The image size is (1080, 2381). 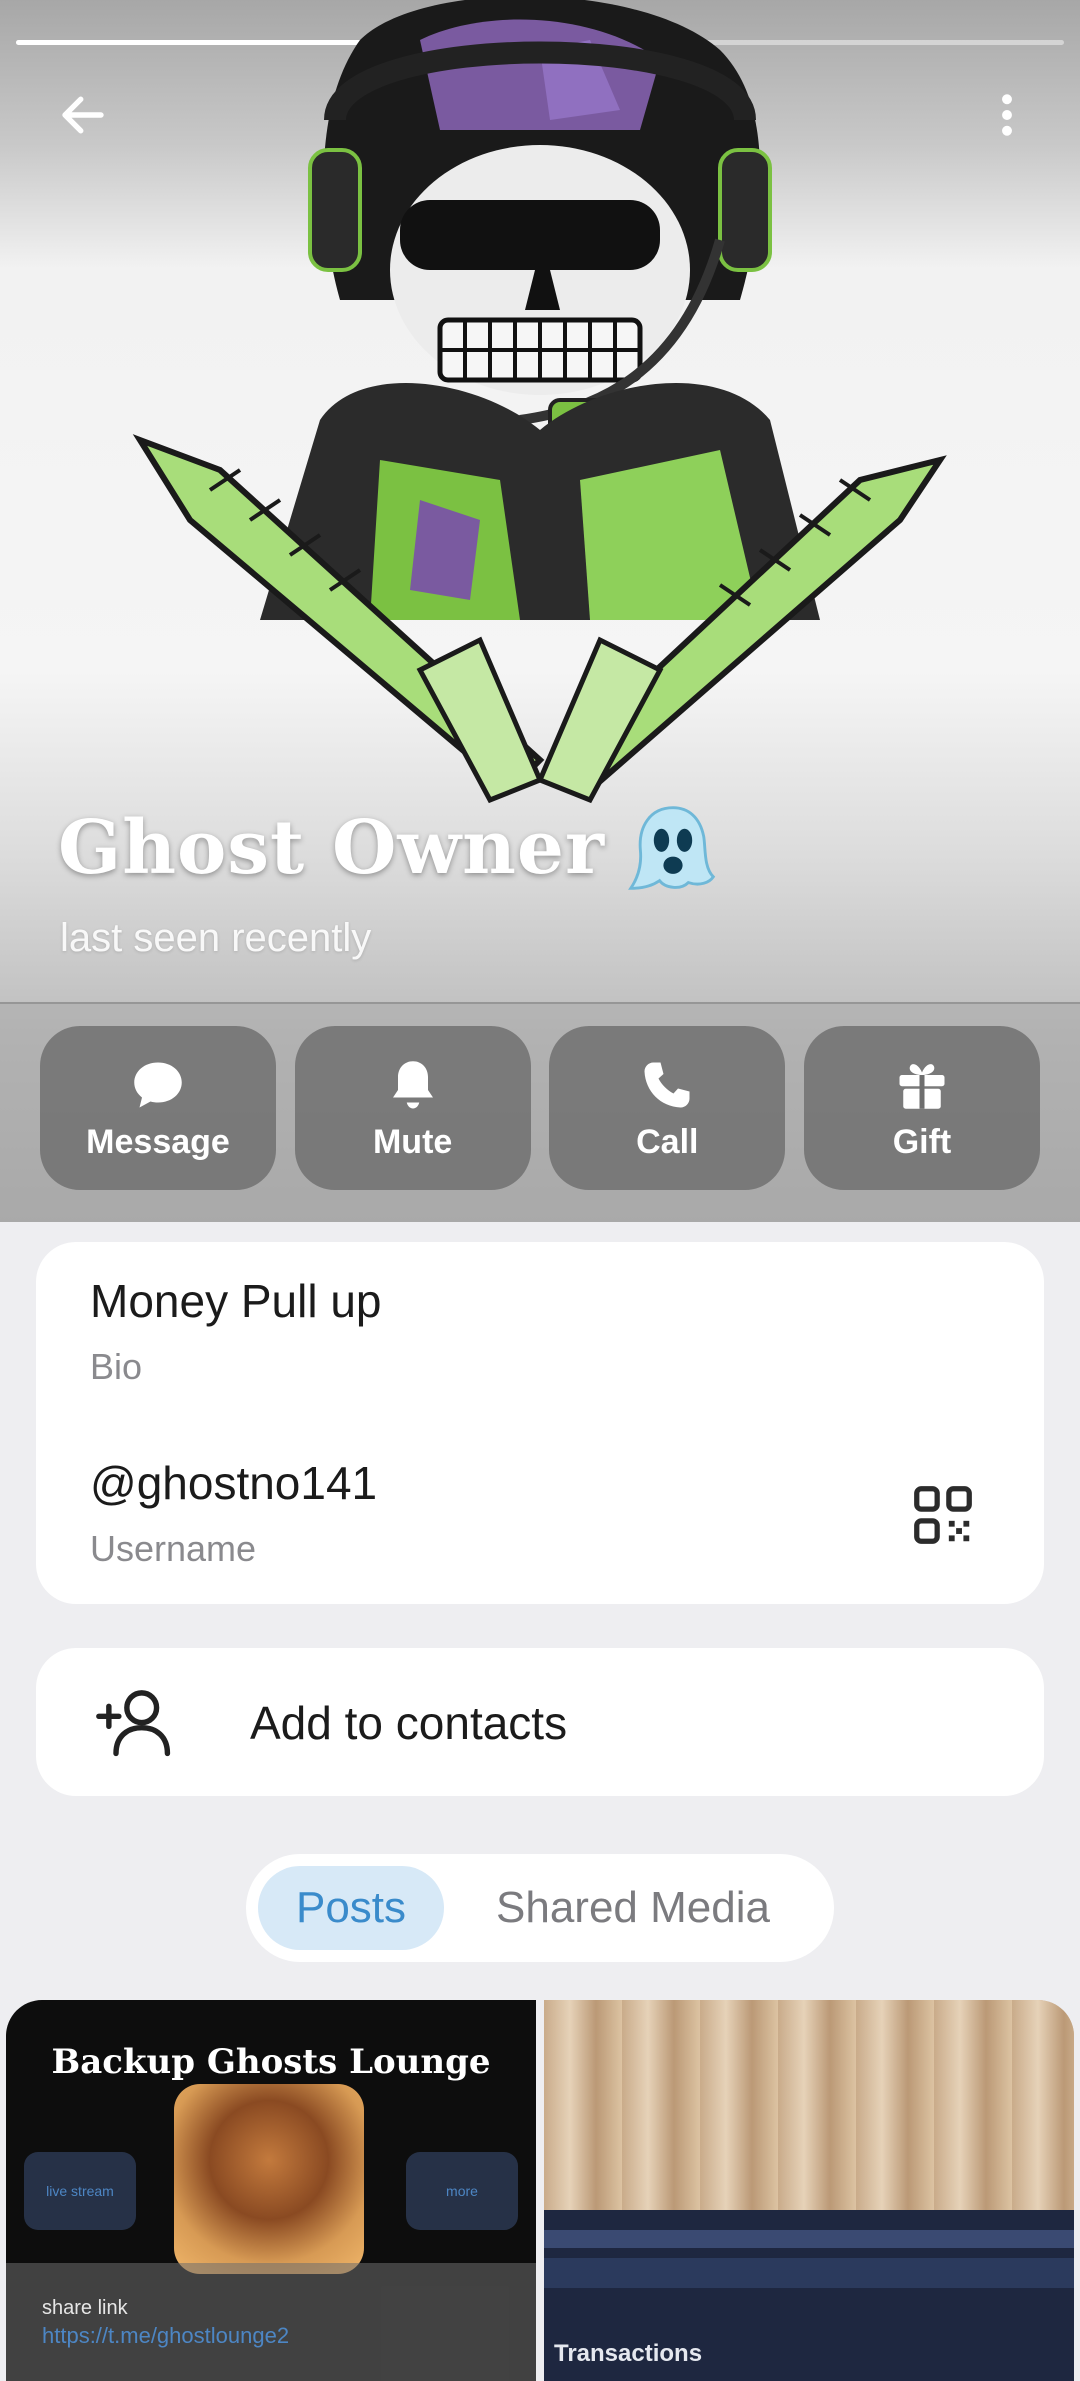 I want to click on tab-shared-media: Shared Media, so click(x=633, y=1908).